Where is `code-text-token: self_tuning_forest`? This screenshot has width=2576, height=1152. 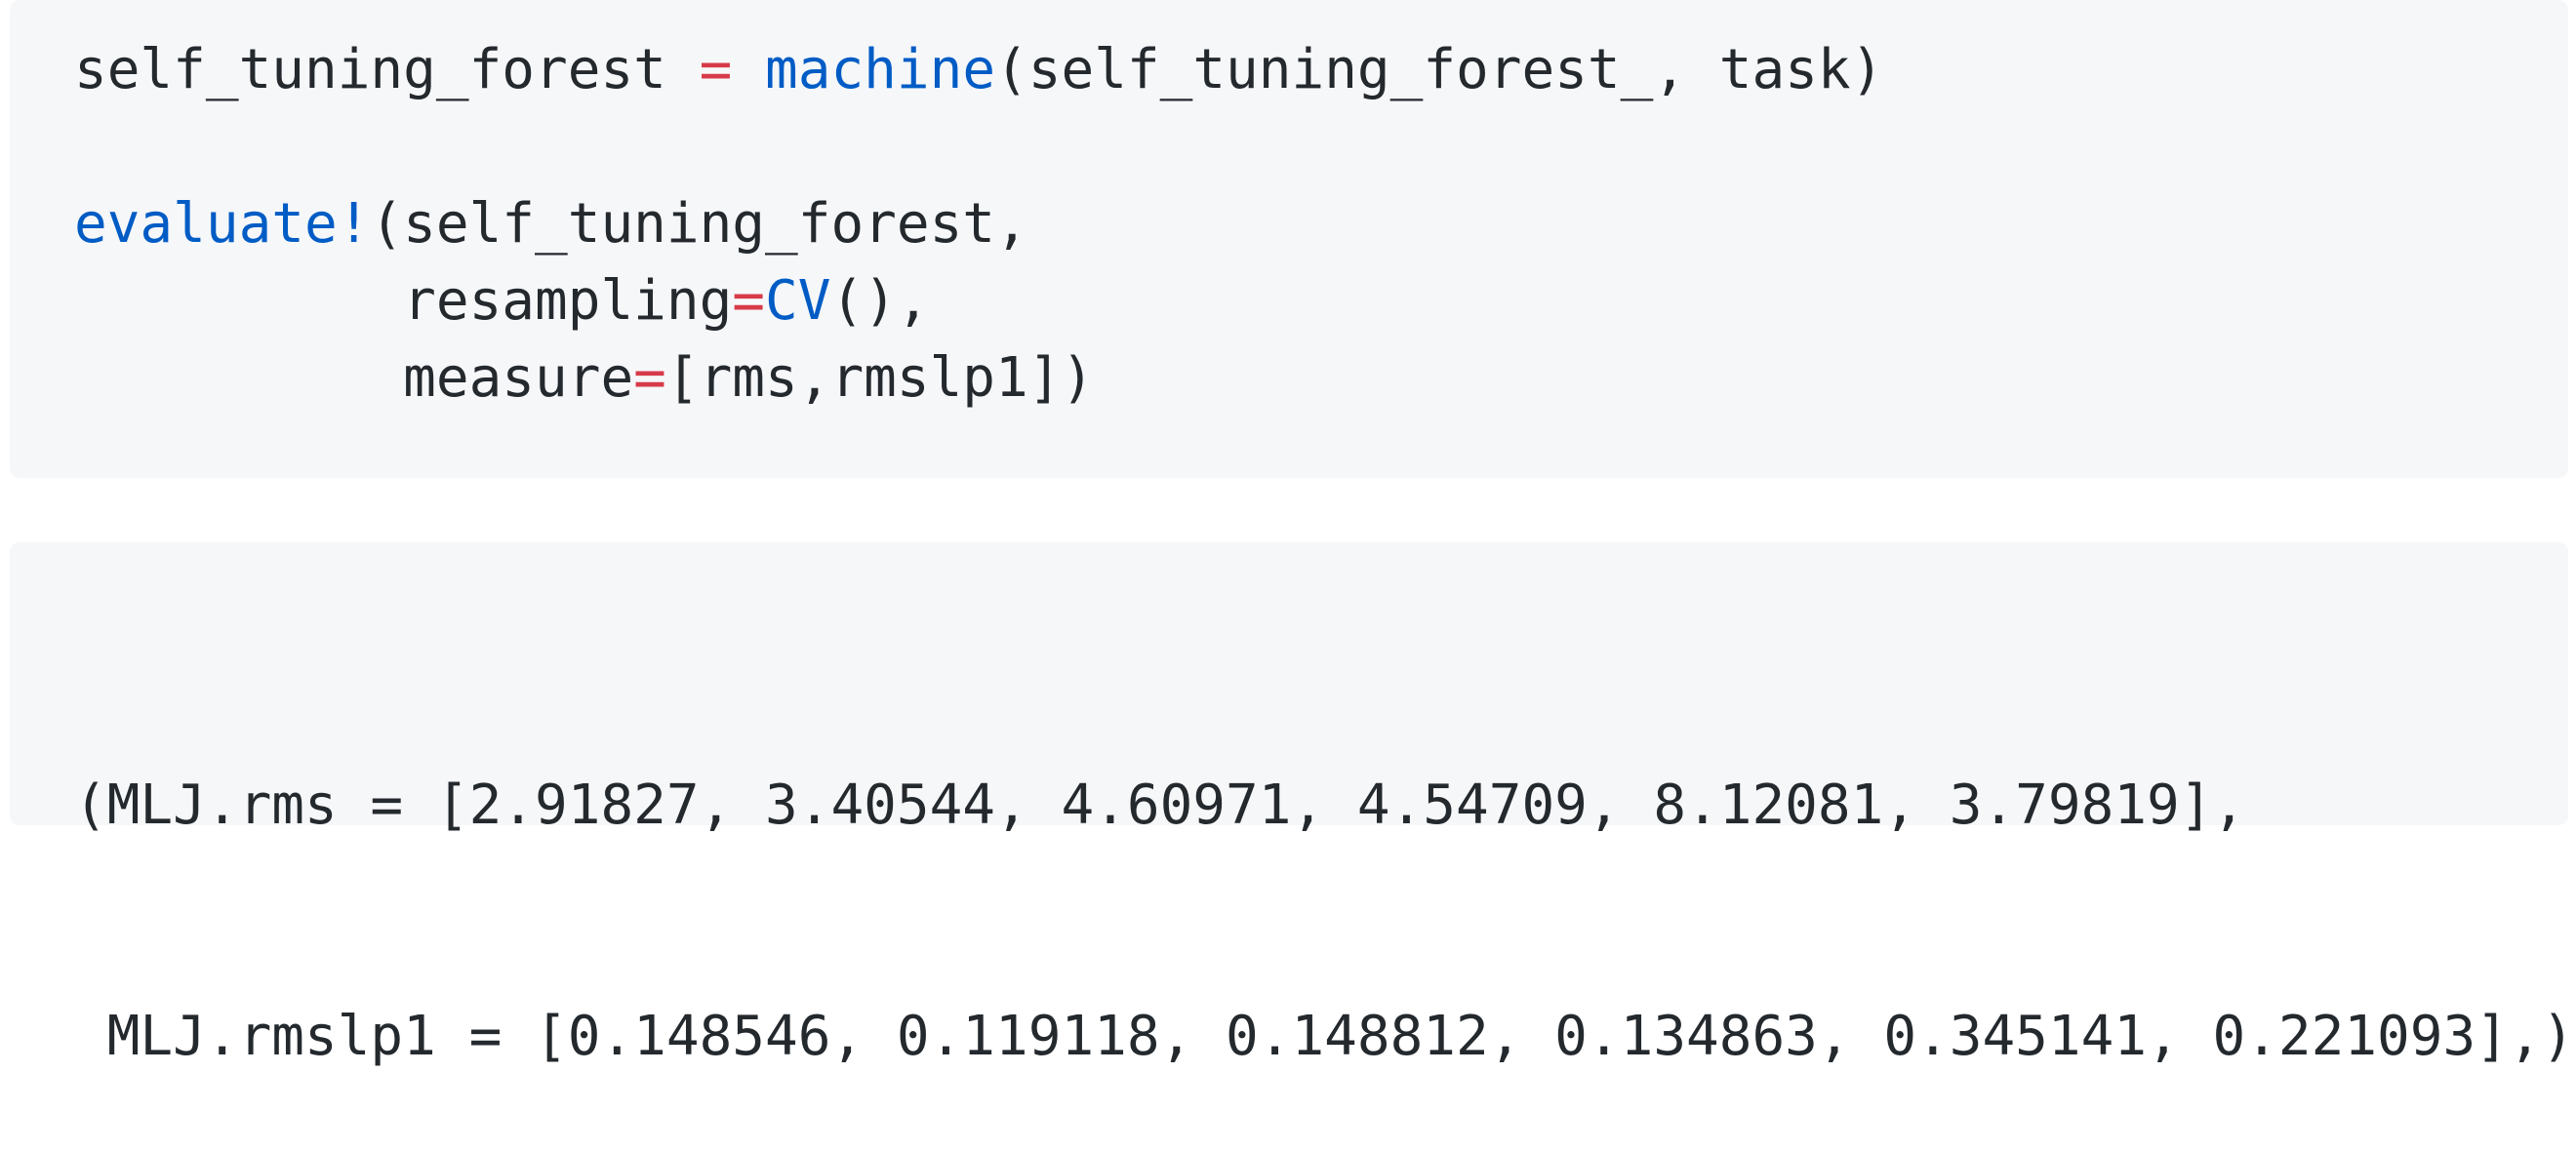
code-text-token: self_tuning_forest is located at coordinates (387, 70).